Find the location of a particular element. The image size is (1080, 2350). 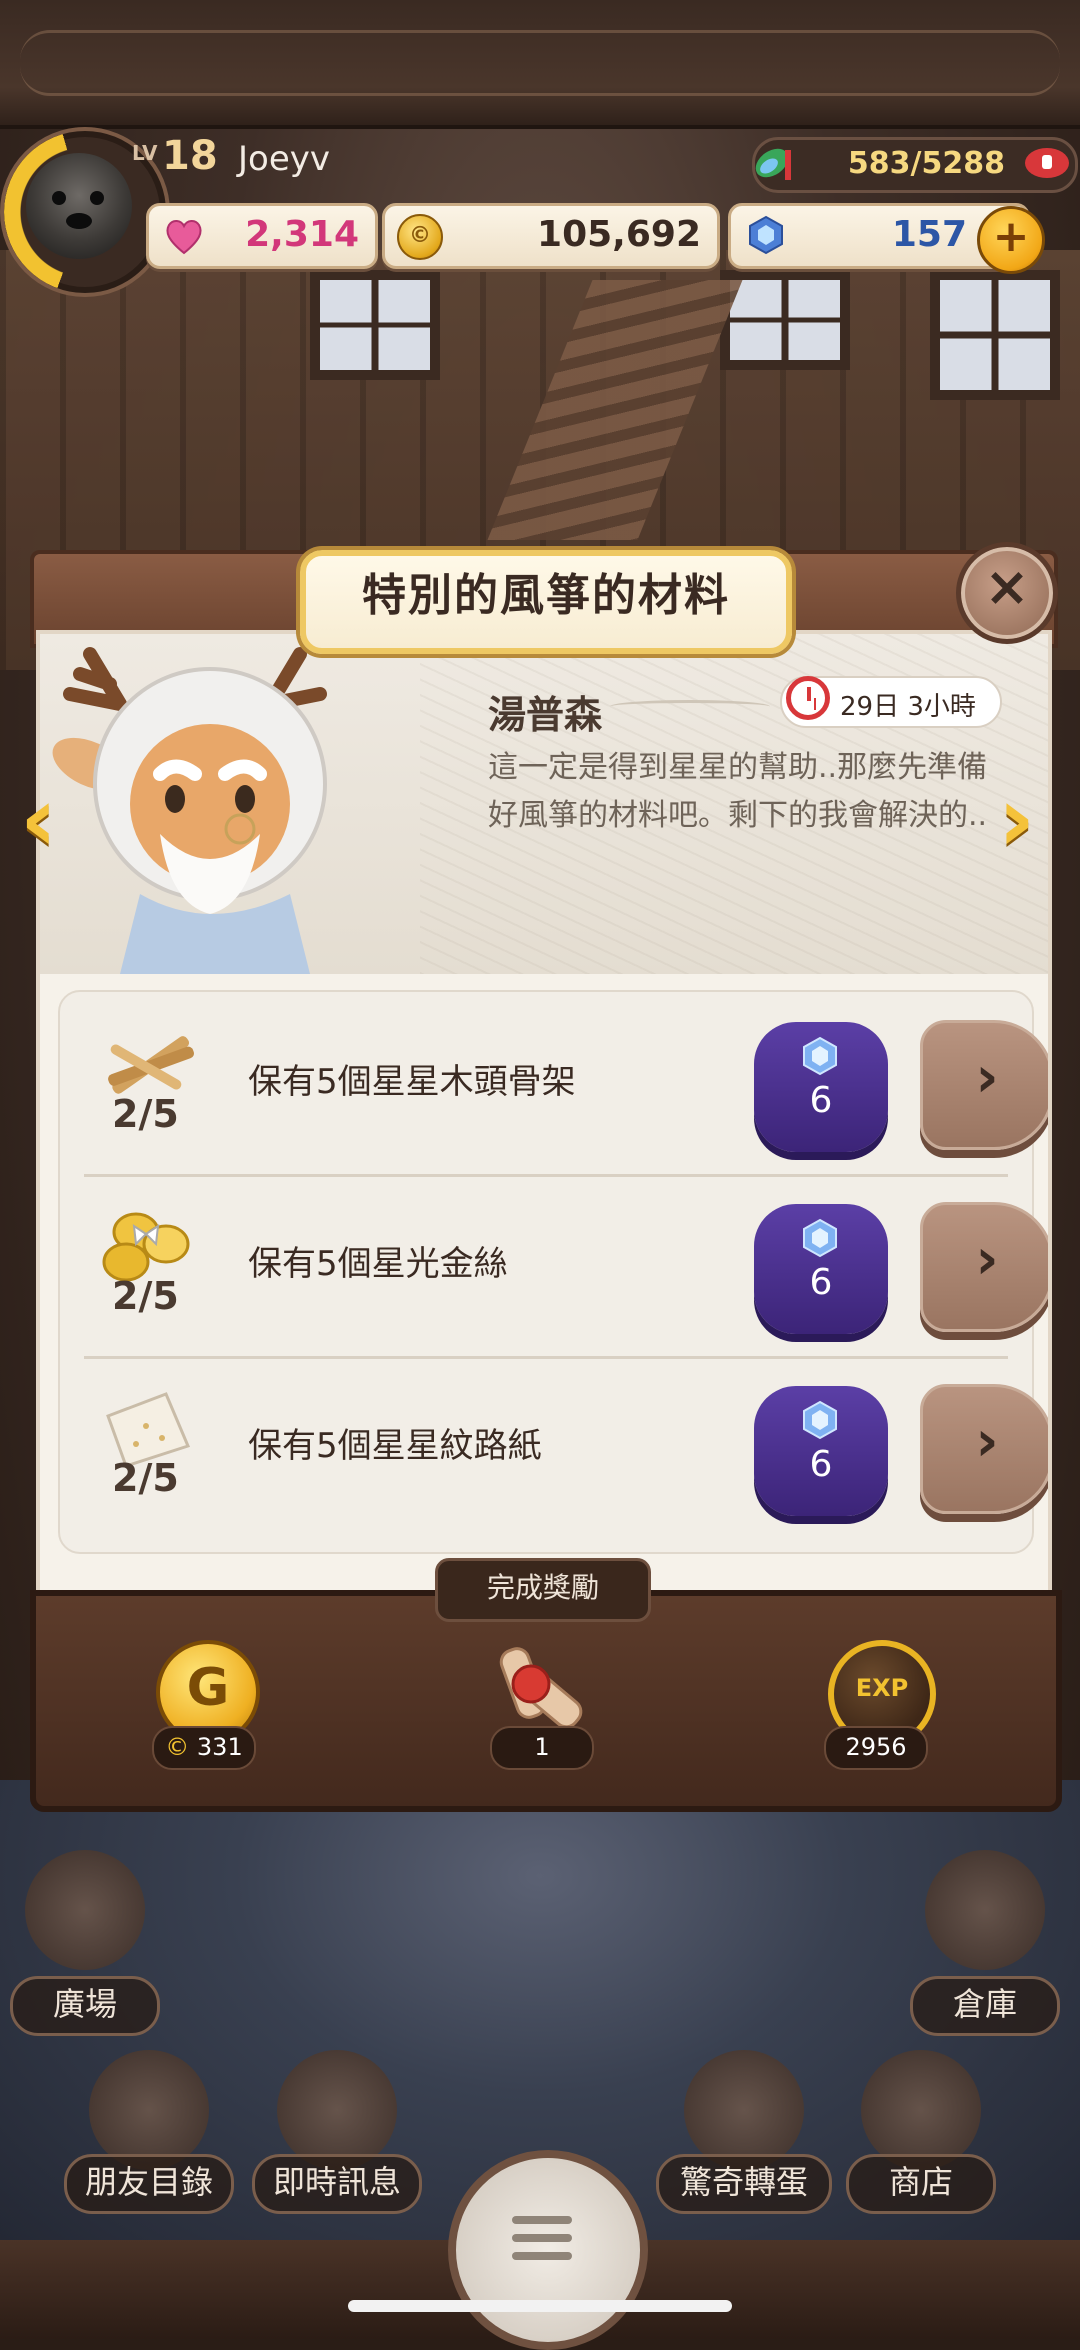

gold-badge-symbol: © is located at coordinates (177, 1747).